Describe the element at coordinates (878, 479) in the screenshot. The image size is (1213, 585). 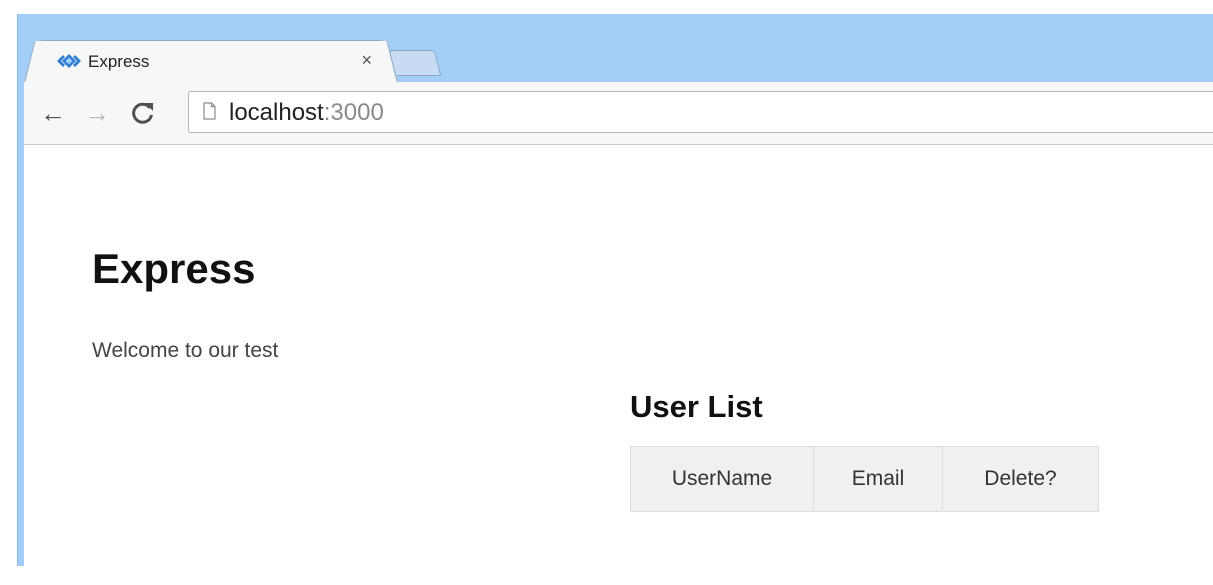
I see `column-header-email: Email` at that location.